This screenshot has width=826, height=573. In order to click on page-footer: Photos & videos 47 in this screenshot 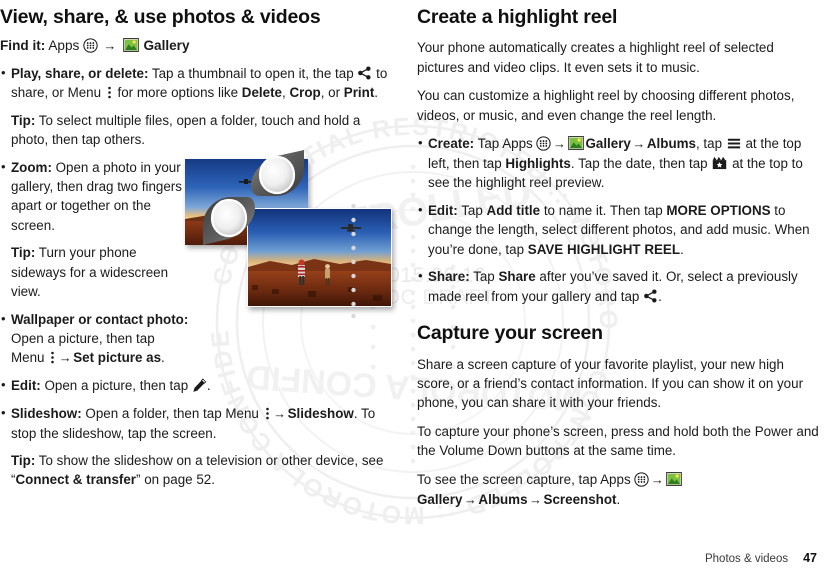, I will do `click(761, 558)`.